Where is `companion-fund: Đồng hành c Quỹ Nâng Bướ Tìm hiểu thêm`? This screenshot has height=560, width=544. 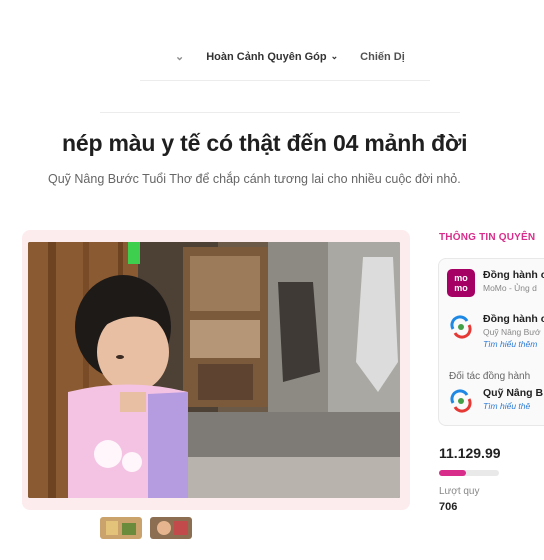
companion-fund: Đồng hành c Quỹ Nâng Bướ Tìm hiểu thêm is located at coordinates (495, 331).